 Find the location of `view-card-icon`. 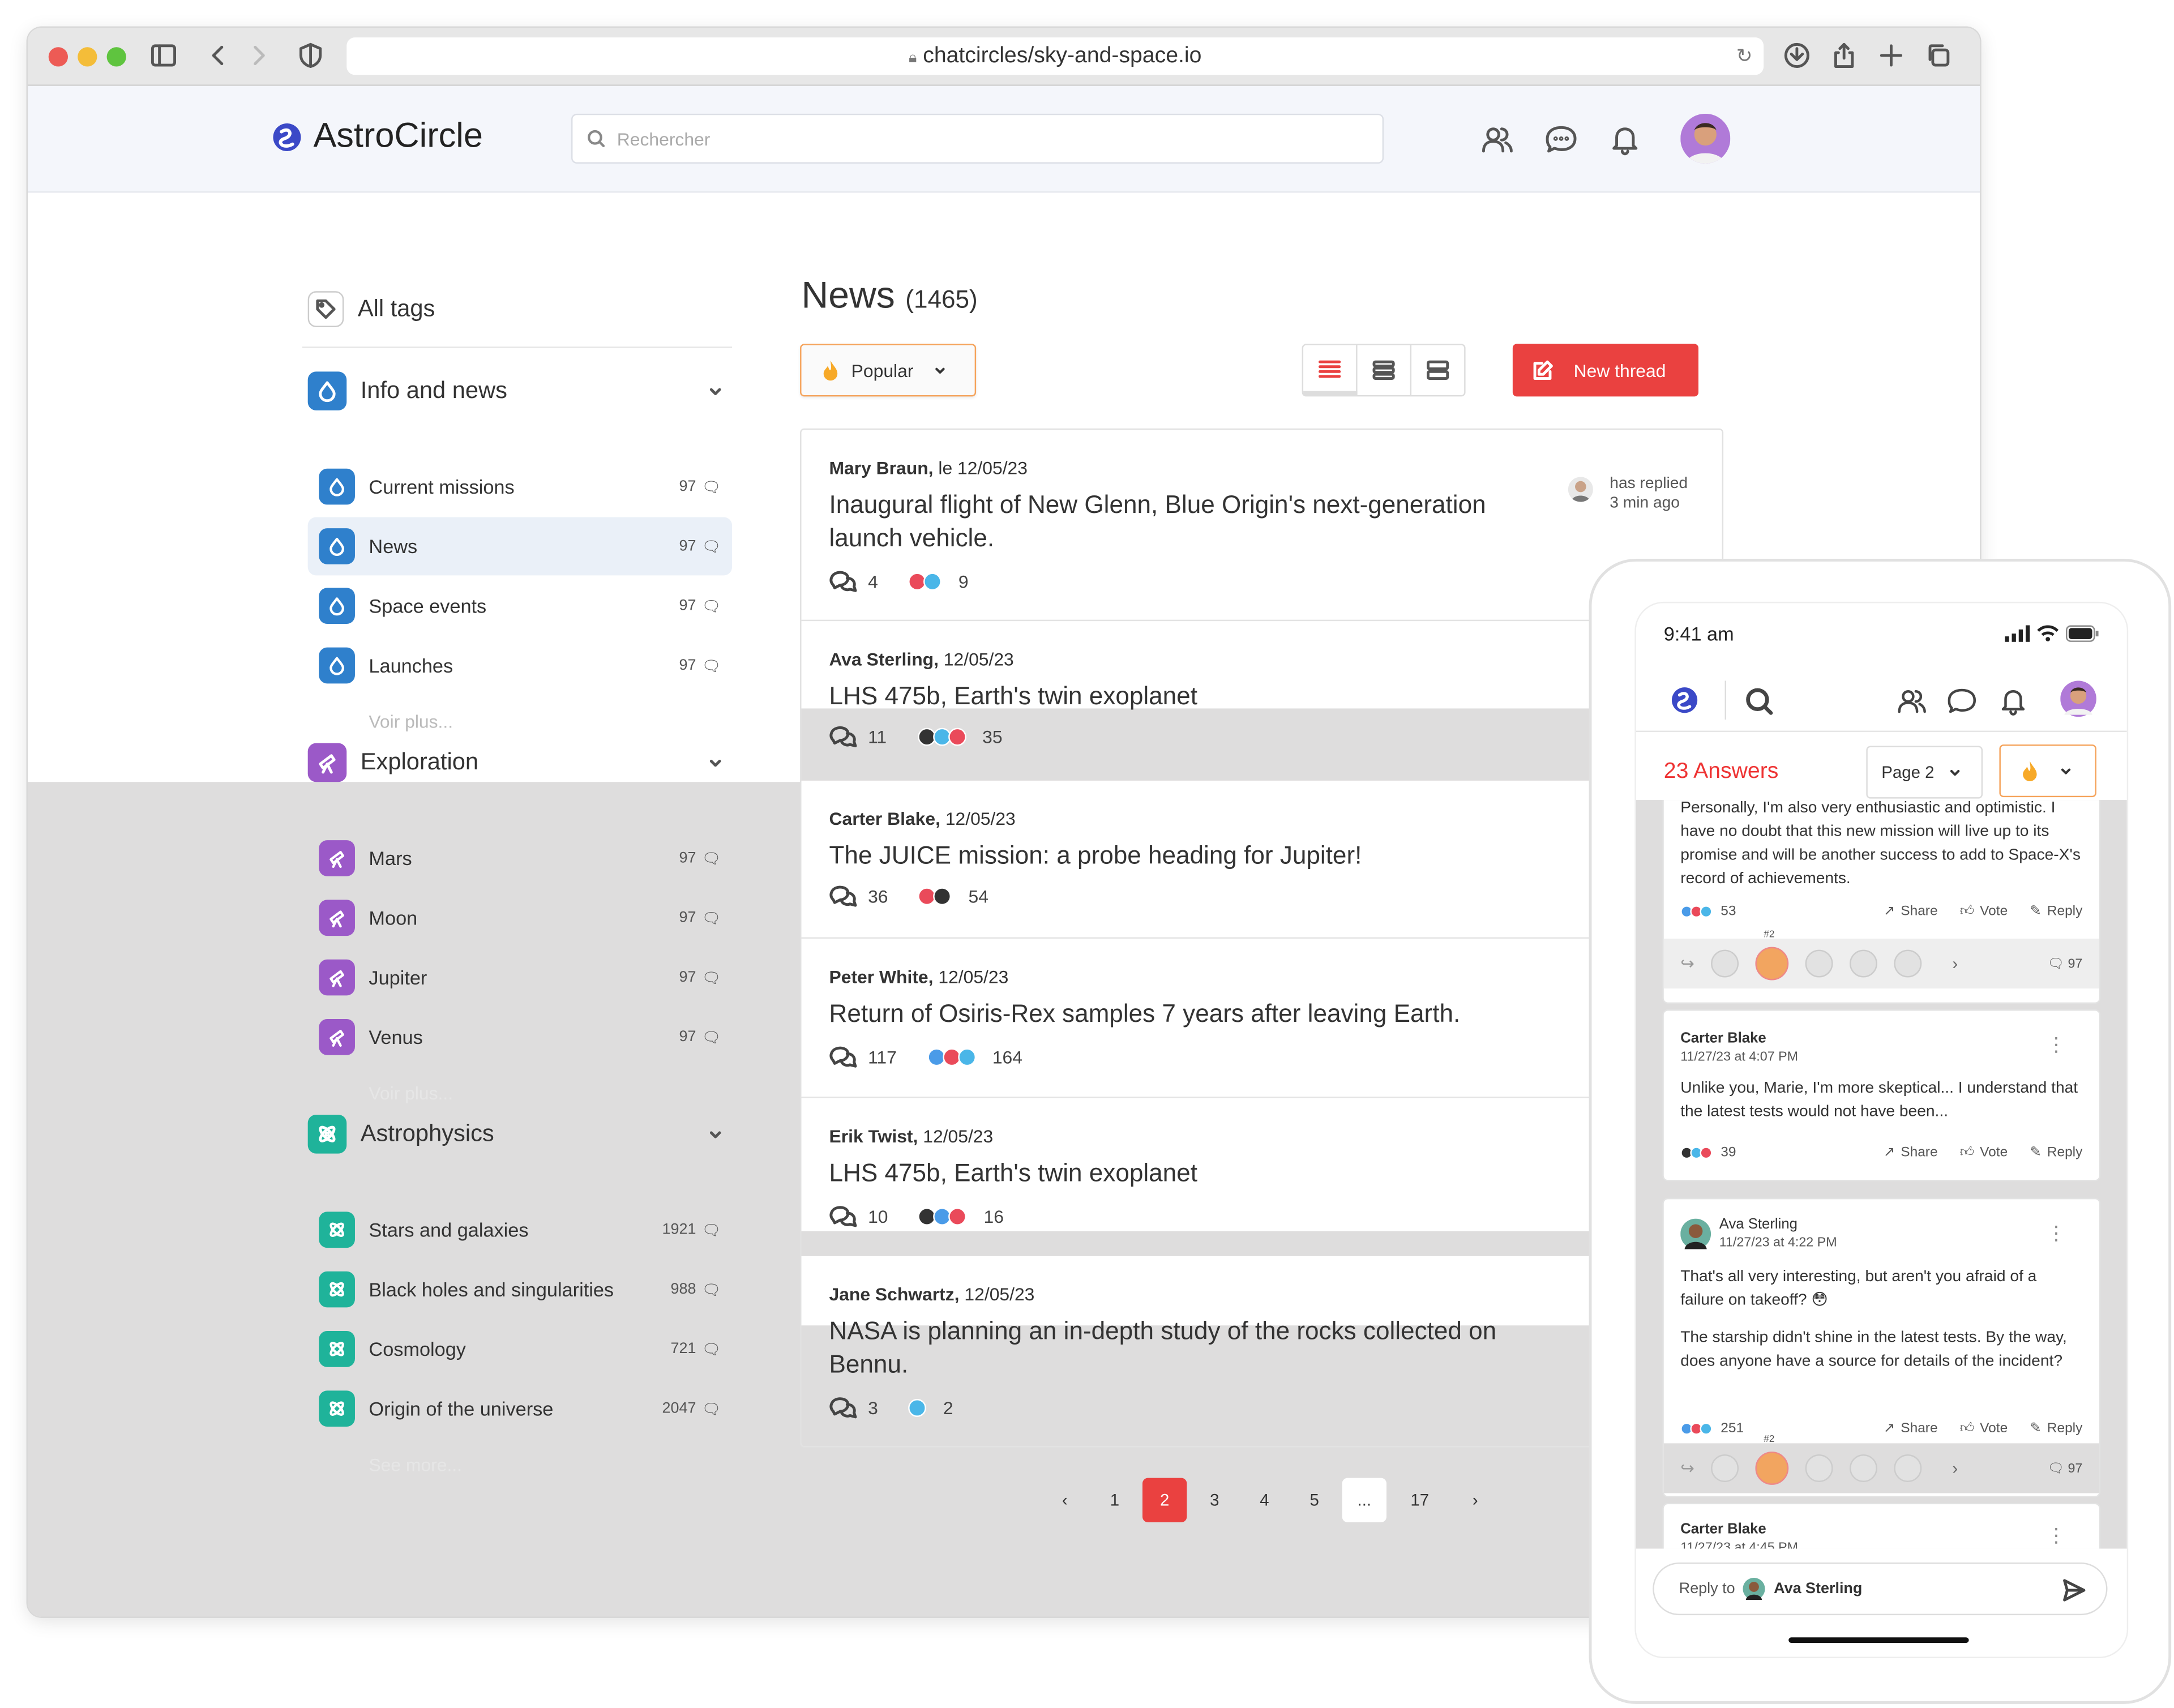

view-card-icon is located at coordinates (1437, 370).